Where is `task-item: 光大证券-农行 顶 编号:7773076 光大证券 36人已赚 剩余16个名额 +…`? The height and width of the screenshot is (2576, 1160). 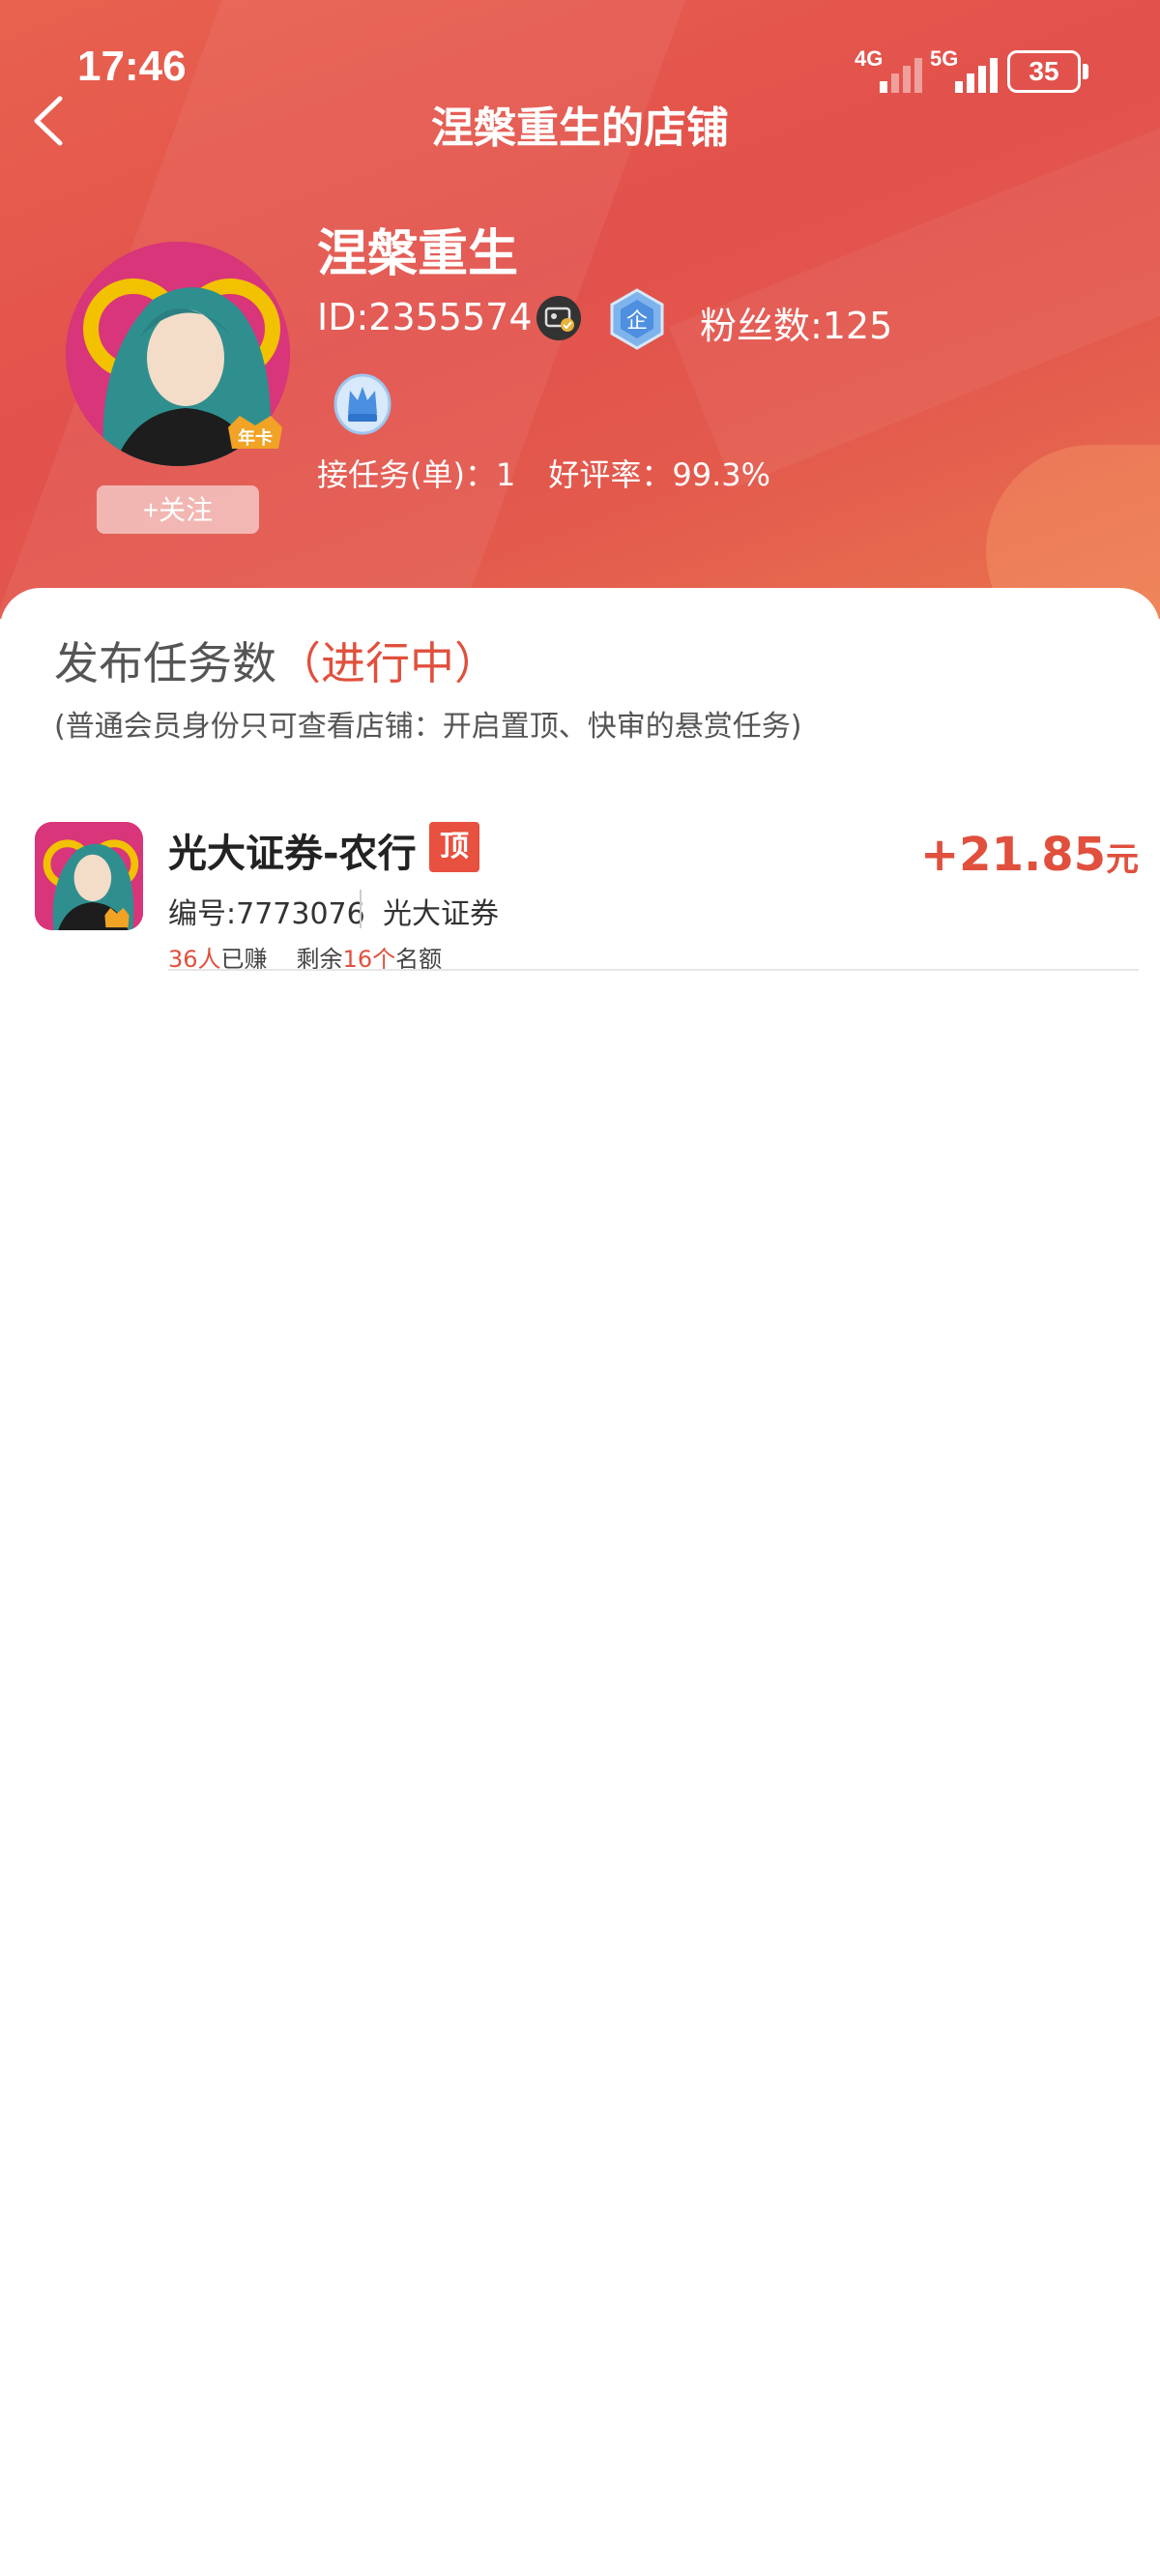
task-item: 光大证券-农行 顶 编号:7773076 光大证券 36人已赚 剩余16个名额 +… is located at coordinates (580, 892).